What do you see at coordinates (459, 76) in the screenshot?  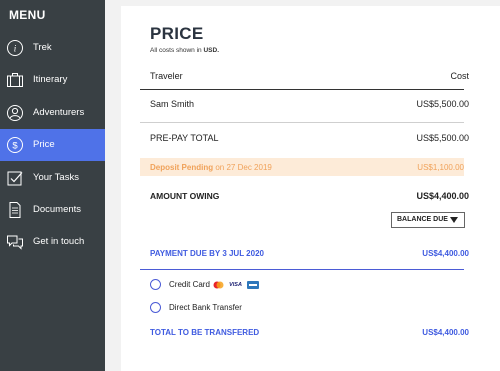 I see `column-header-cost: Cost` at bounding box center [459, 76].